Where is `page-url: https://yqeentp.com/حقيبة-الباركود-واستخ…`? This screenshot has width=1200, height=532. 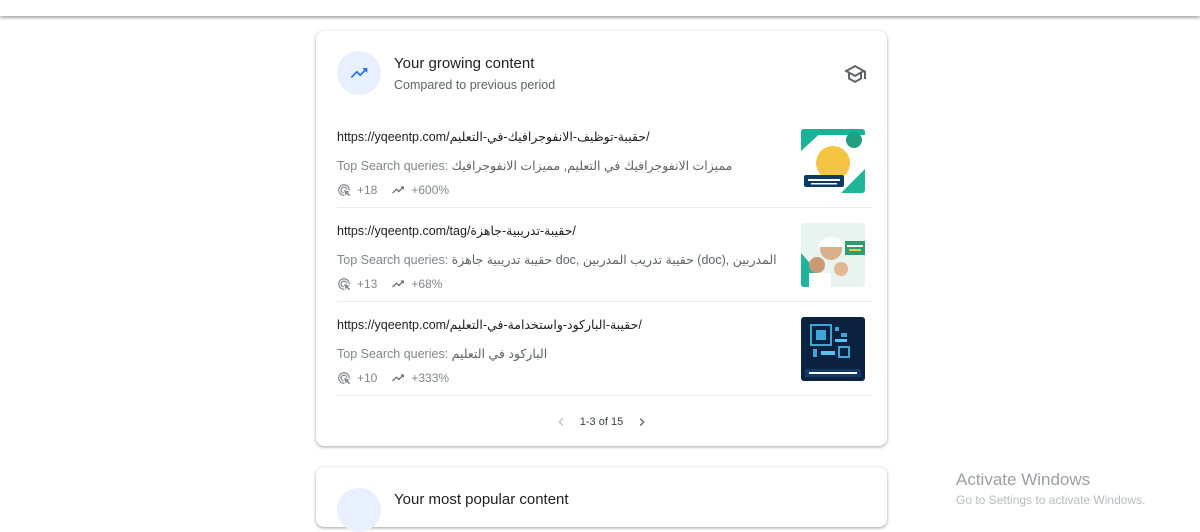 page-url: https://yqeentp.com/حقيبة-الباركود-واستخ… is located at coordinates (489, 324).